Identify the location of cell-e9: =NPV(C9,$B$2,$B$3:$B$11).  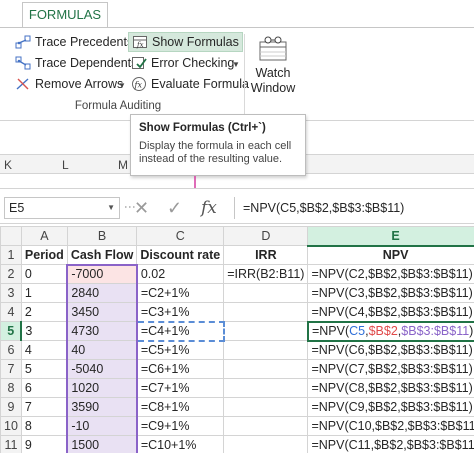
(390, 407).